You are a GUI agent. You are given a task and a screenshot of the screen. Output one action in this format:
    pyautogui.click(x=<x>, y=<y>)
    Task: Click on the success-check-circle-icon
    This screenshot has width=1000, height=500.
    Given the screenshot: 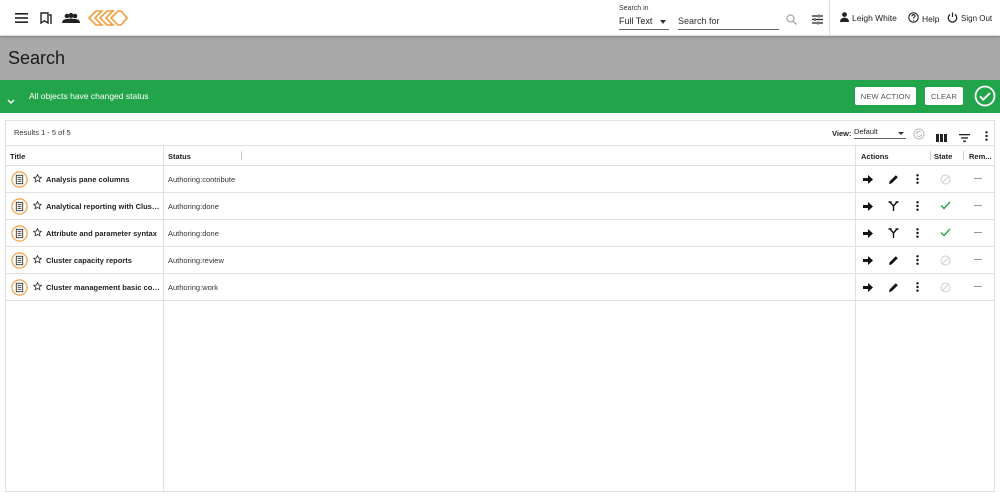 What is the action you would take?
    pyautogui.click(x=985, y=98)
    